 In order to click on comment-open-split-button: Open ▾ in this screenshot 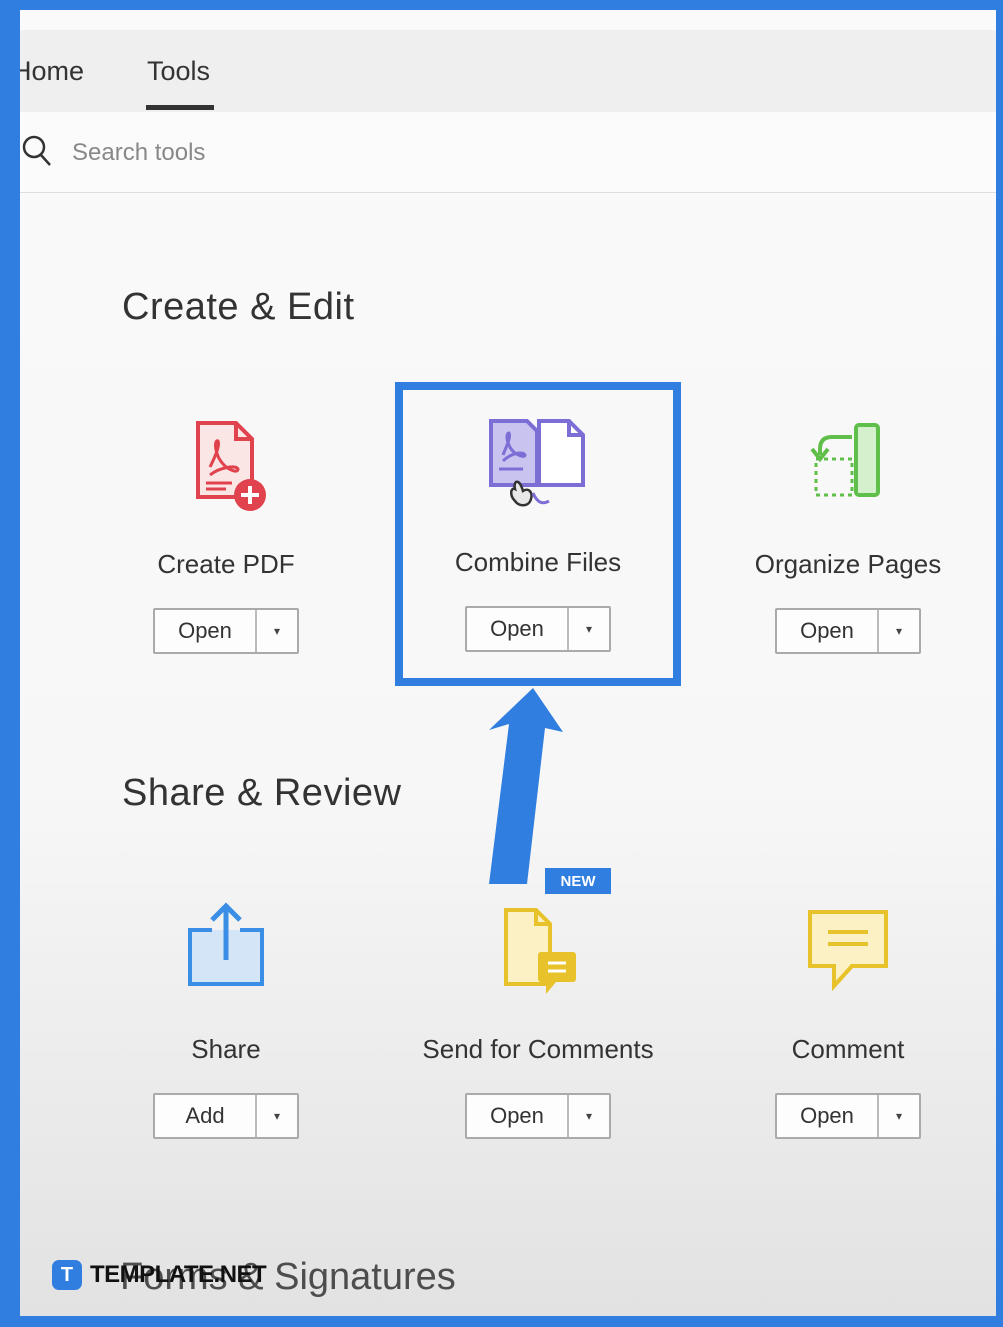, I will do `click(848, 1116)`.